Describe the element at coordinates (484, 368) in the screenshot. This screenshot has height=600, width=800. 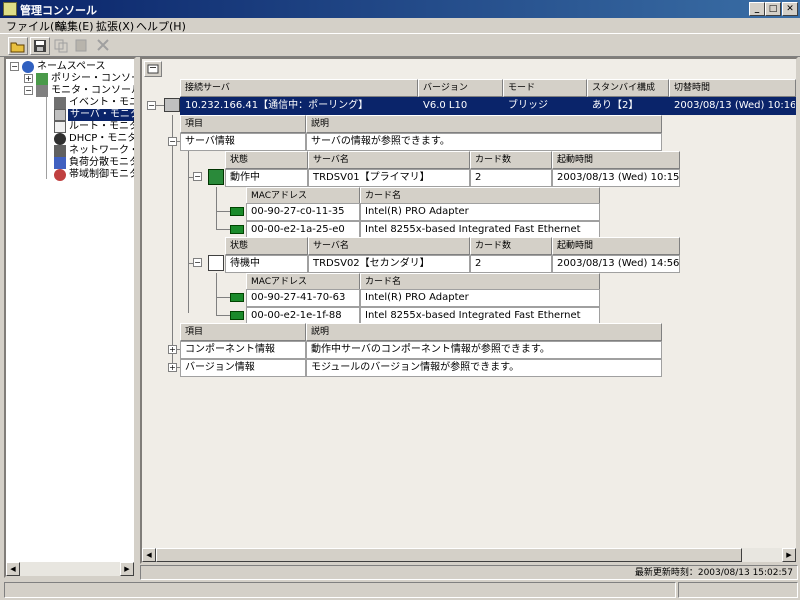
I see `version-info-desc: モジュールのバージョン情報が参照できます。` at that location.